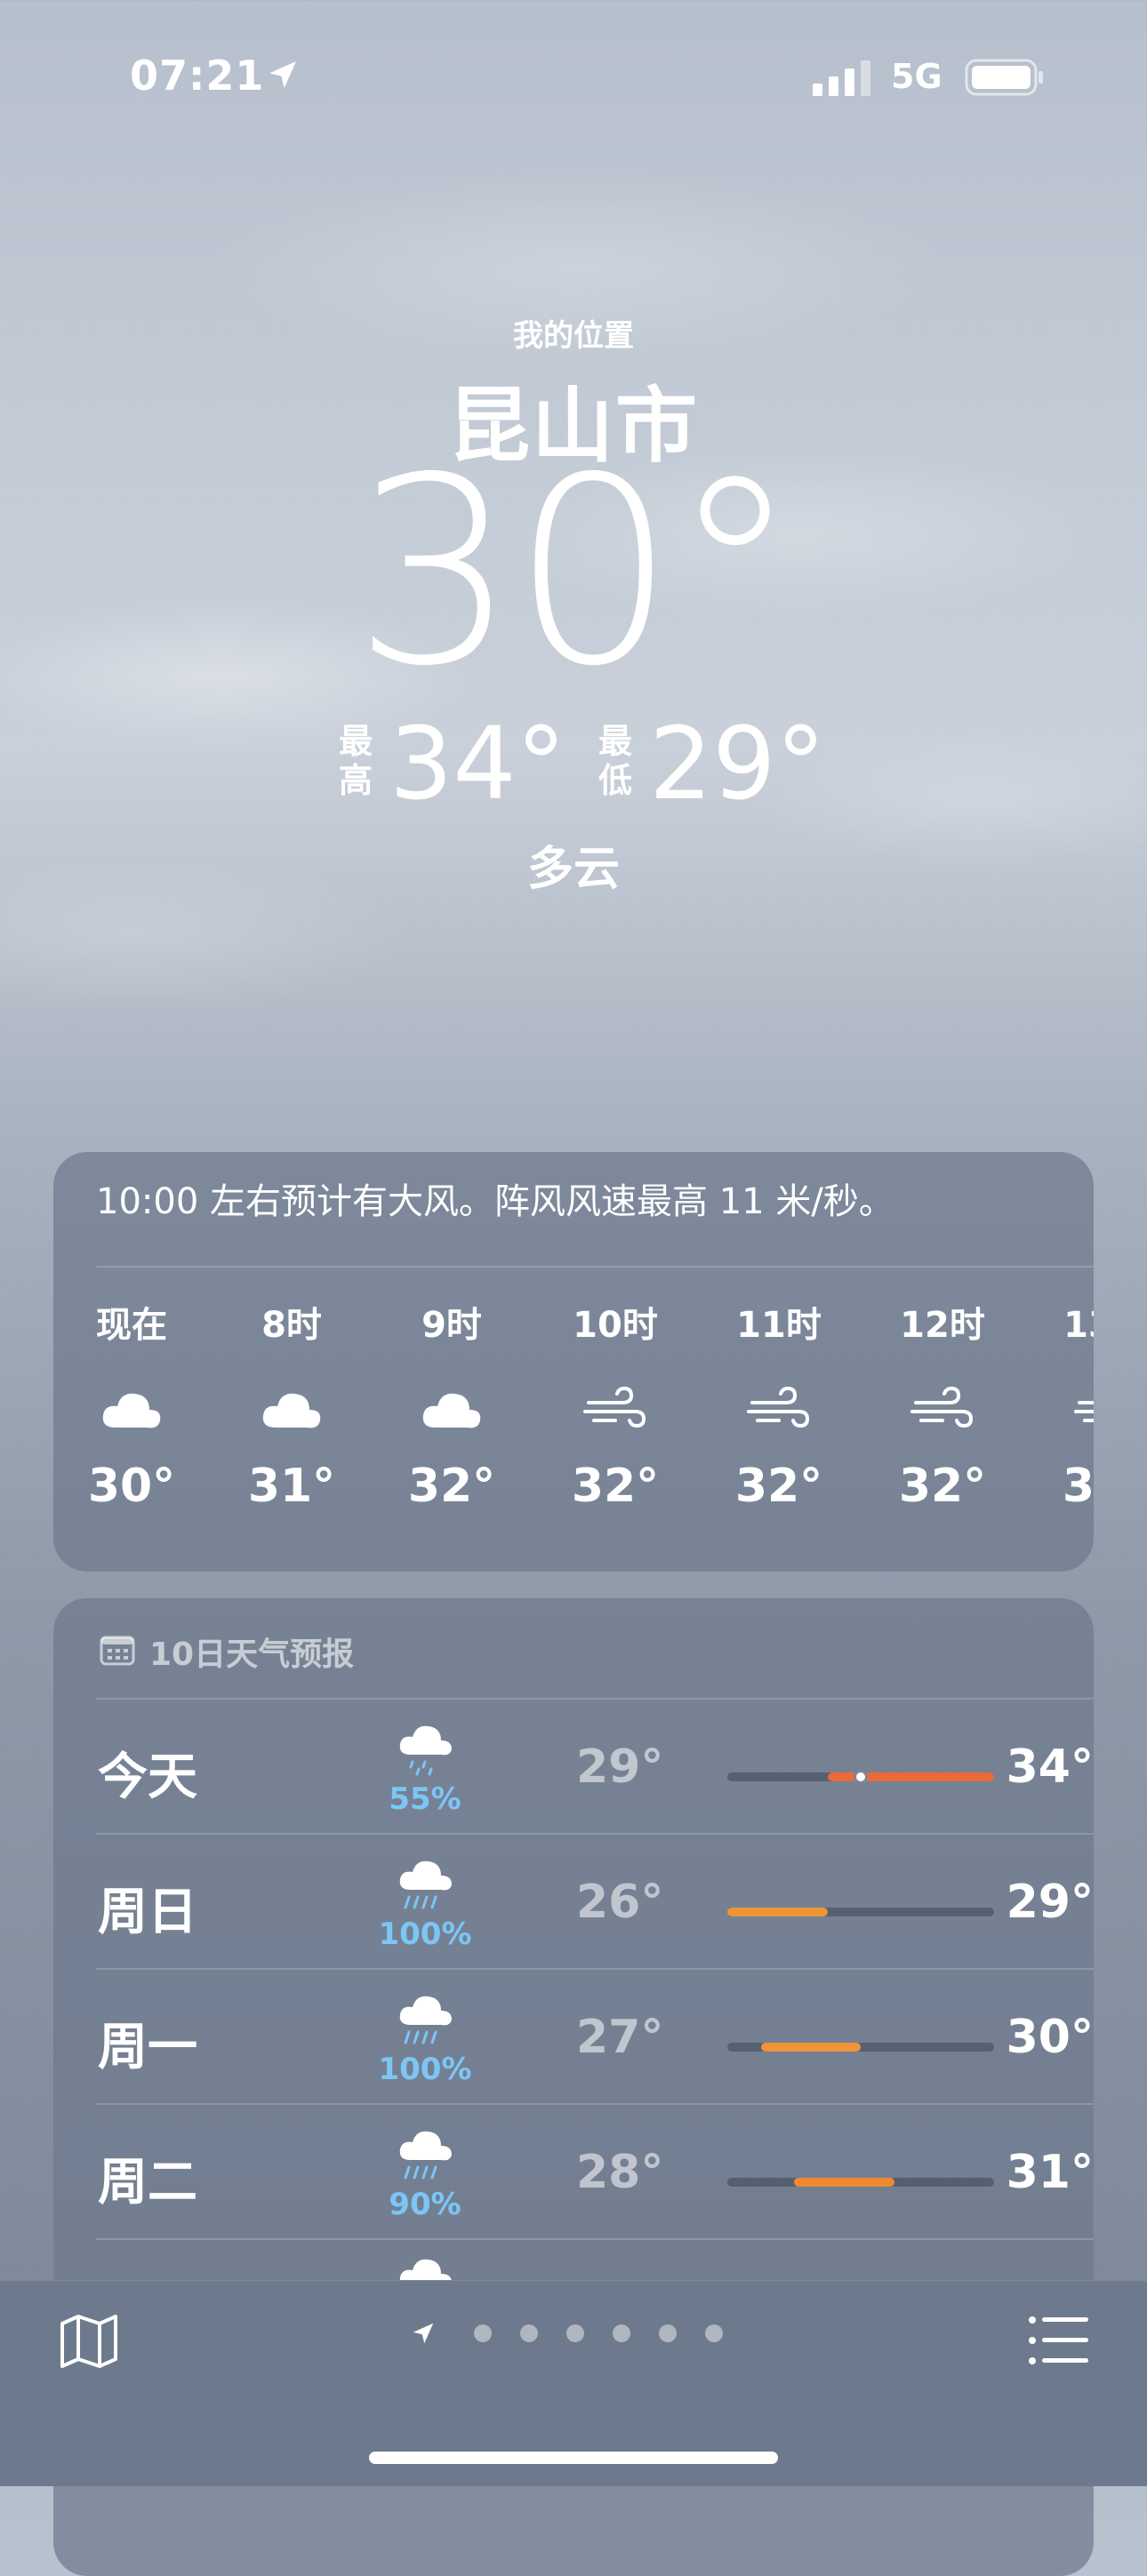  I want to click on hour-label: 12时, so click(942, 1325).